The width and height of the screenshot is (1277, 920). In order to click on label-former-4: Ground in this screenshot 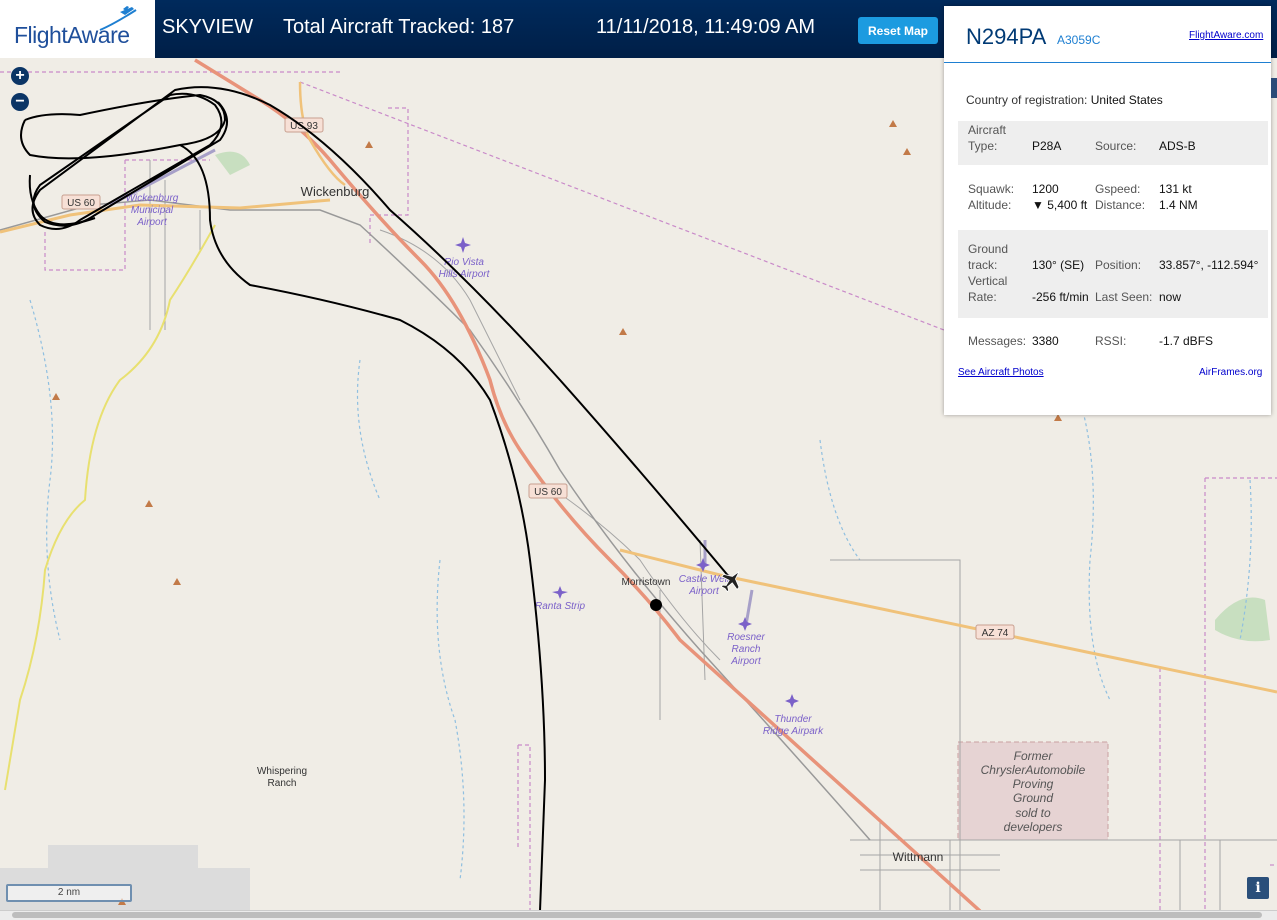, I will do `click(1033, 798)`.